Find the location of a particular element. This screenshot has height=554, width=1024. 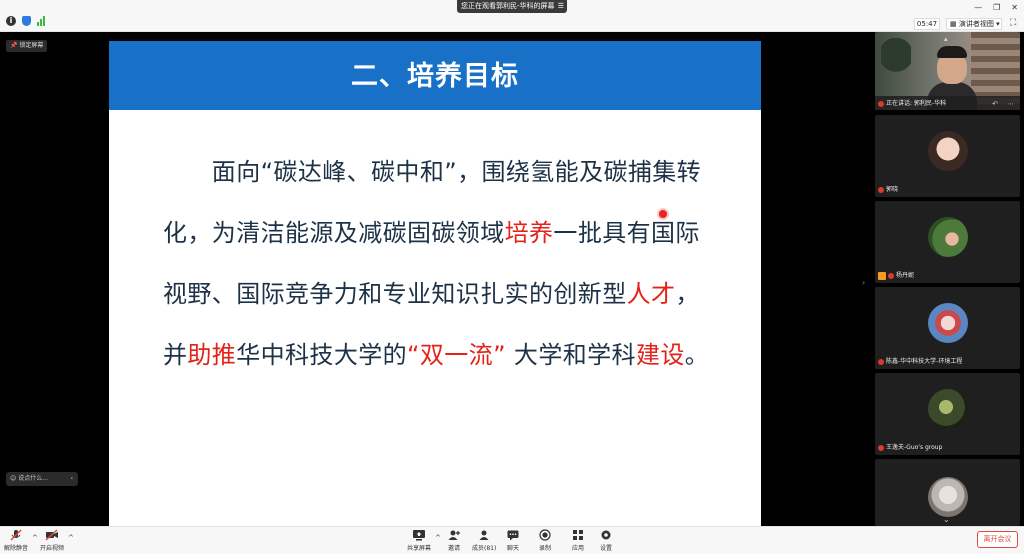

share-status-text: 您正在观看郭利民-华科的屏幕 is located at coordinates (508, 6).